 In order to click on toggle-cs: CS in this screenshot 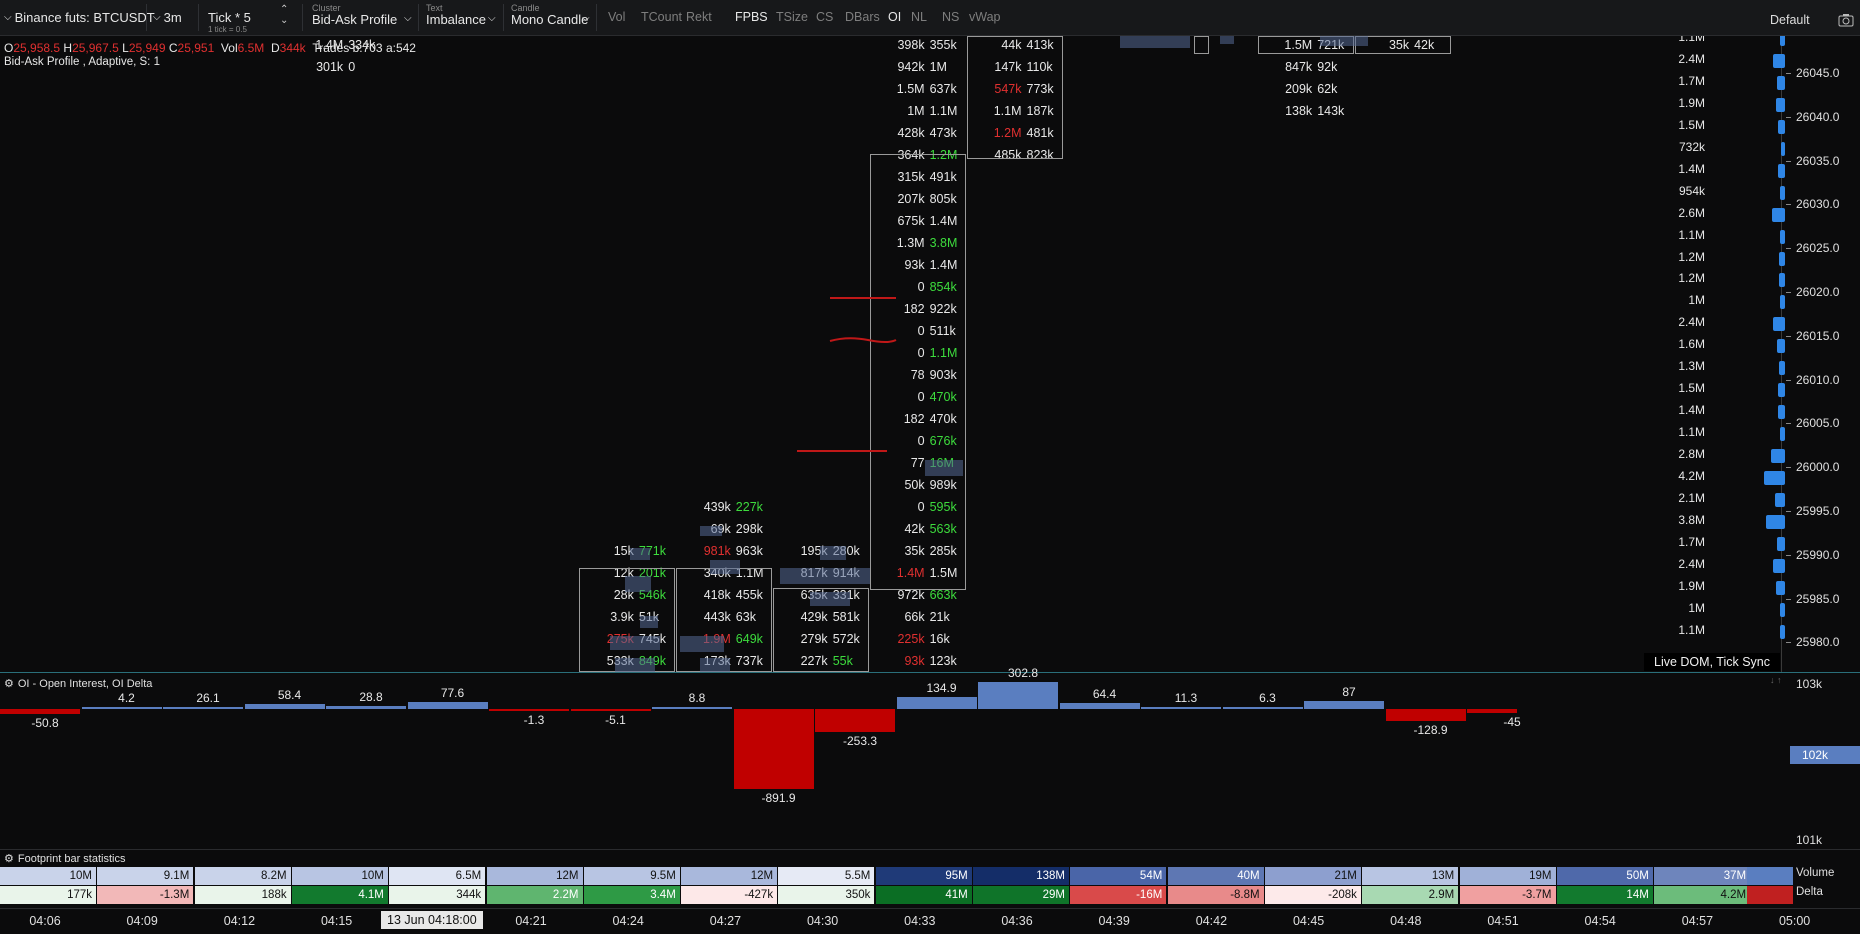, I will do `click(824, 17)`.